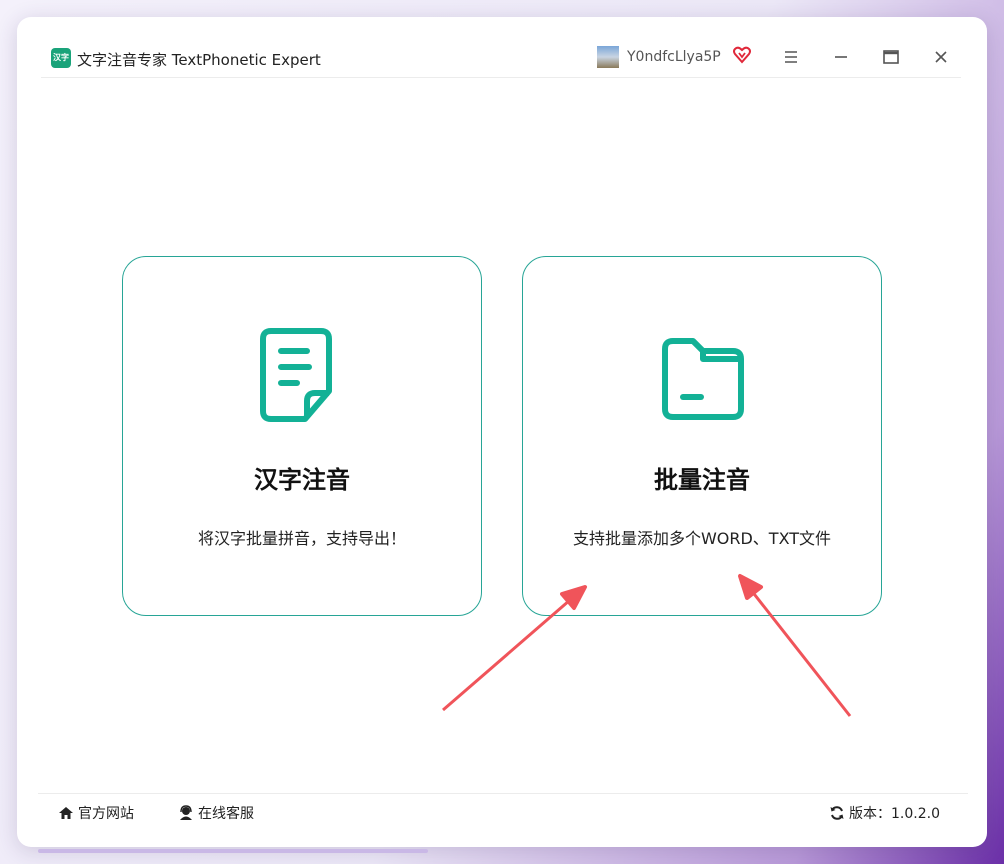 Image resolution: width=1004 pixels, height=864 pixels. Describe the element at coordinates (941, 57) in the screenshot. I see `close-icon` at that location.